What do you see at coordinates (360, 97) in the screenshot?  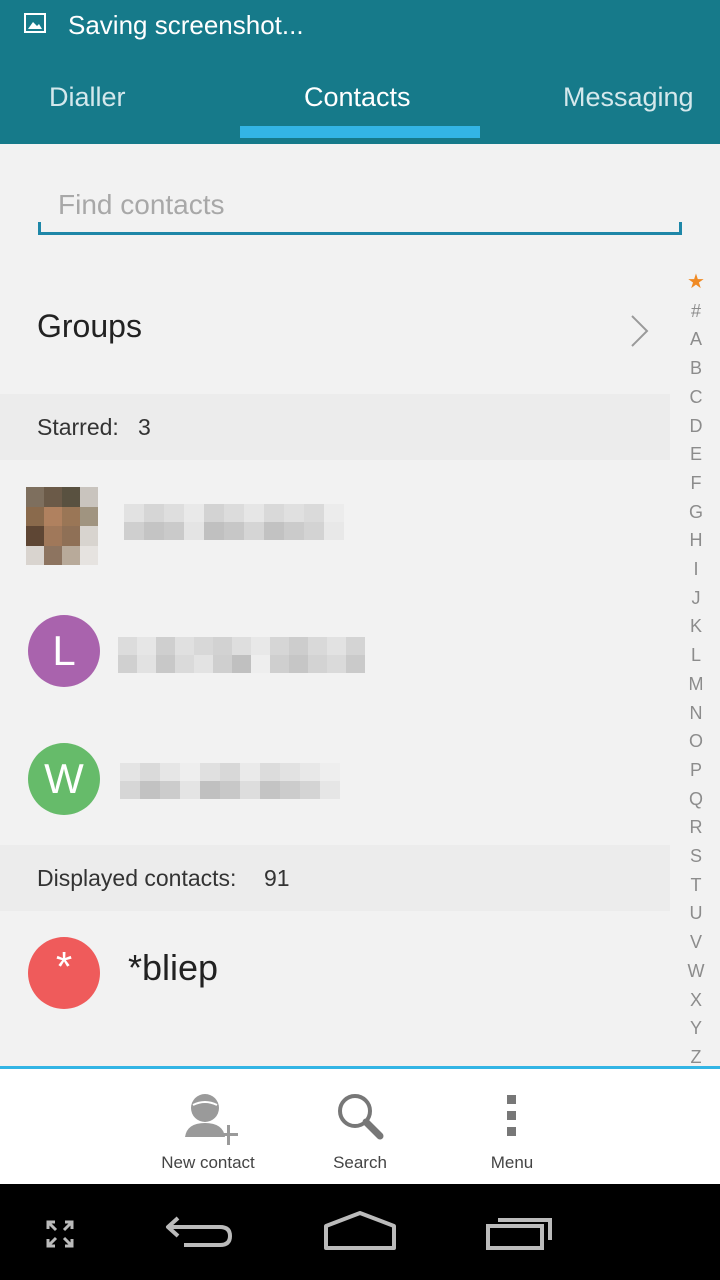 I see `tab-bar: Dialler Contacts Messaging` at bounding box center [360, 97].